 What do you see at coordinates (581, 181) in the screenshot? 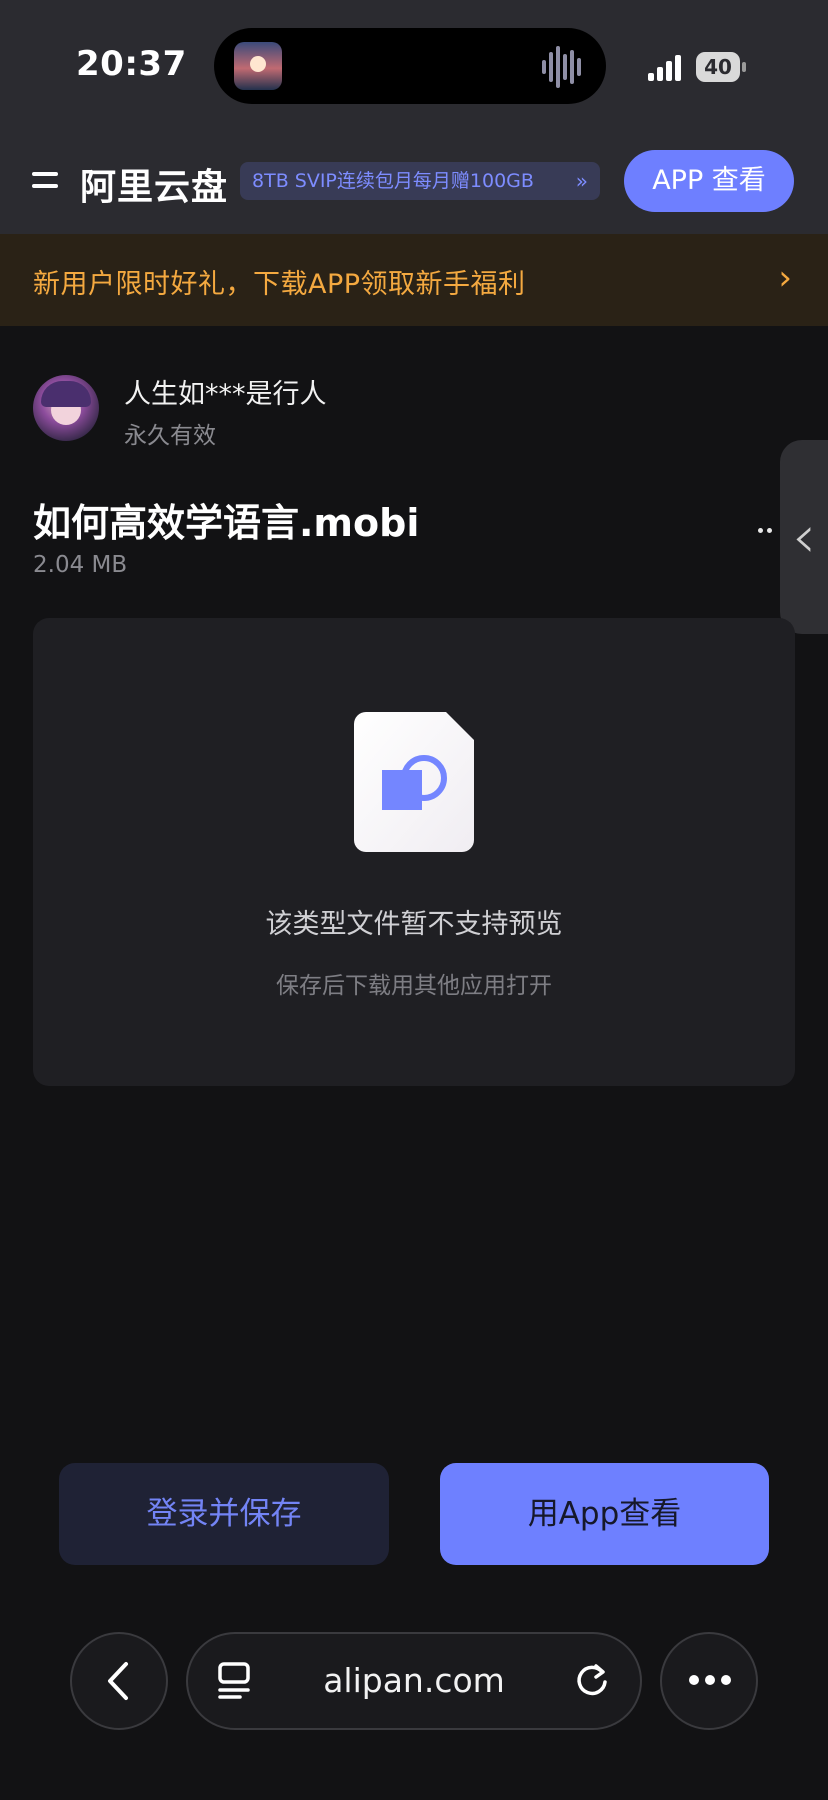
I see `double-chevron-right-icon: »` at bounding box center [581, 181].